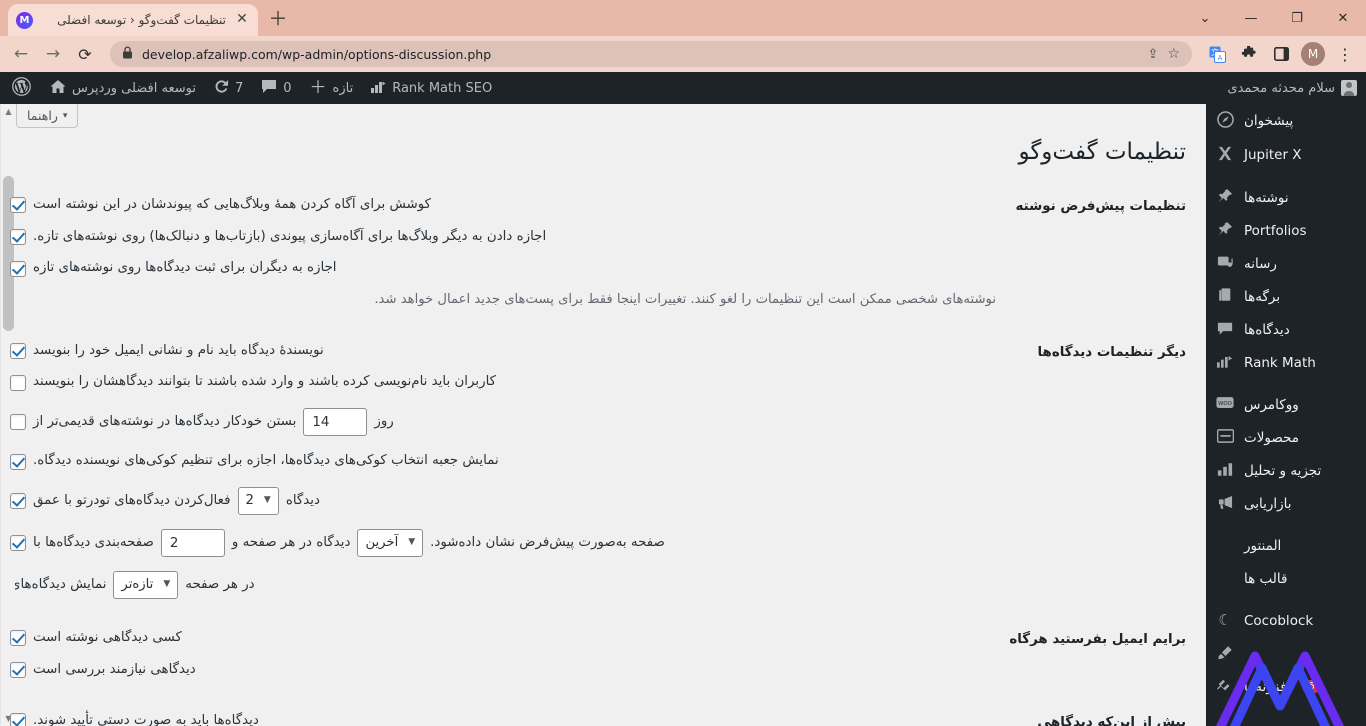 This screenshot has width=1366, height=726. What do you see at coordinates (18, 237) in the screenshot?
I see `checkbox-allow-pingbacks` at bounding box center [18, 237].